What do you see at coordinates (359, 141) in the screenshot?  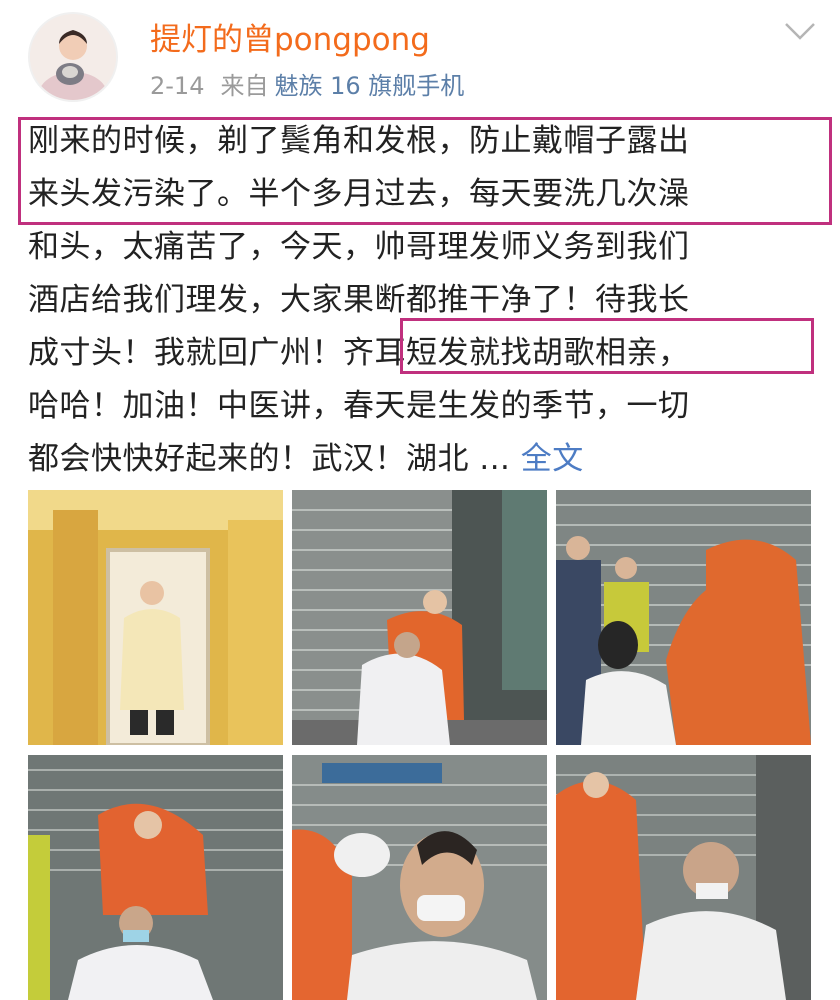 I see `post-line: 刚来的时候，剃了鬓角和发根，防止戴帽子露出` at bounding box center [359, 141].